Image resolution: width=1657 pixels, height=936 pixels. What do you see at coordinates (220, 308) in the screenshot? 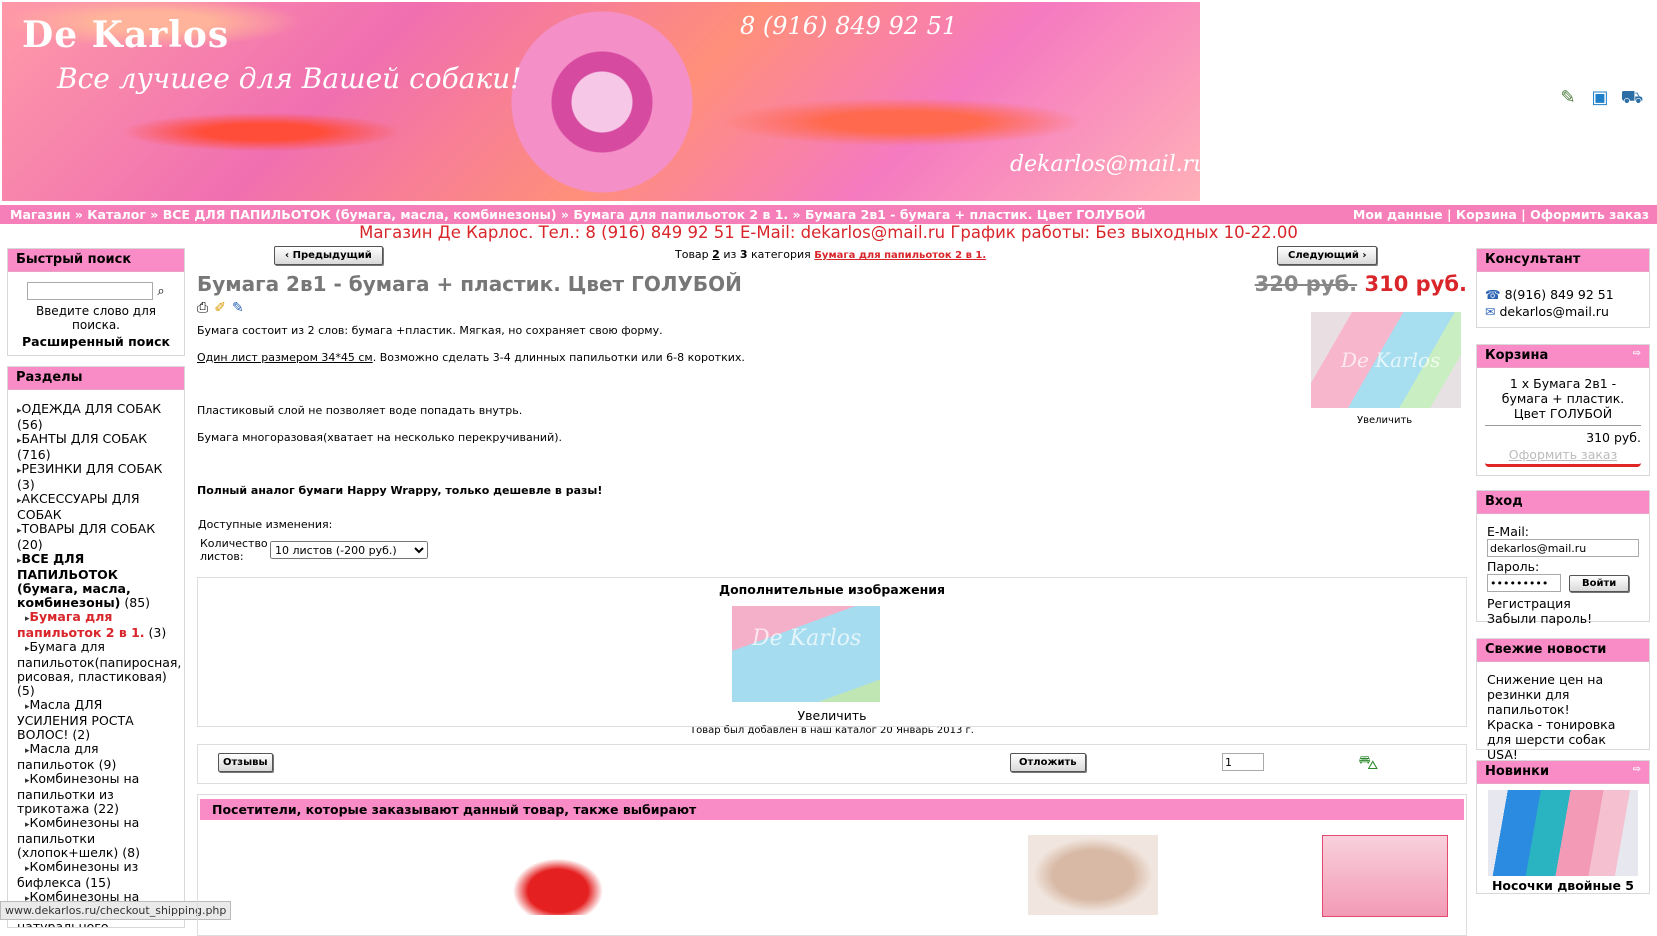
I see `edit-icon: ✐` at bounding box center [220, 308].